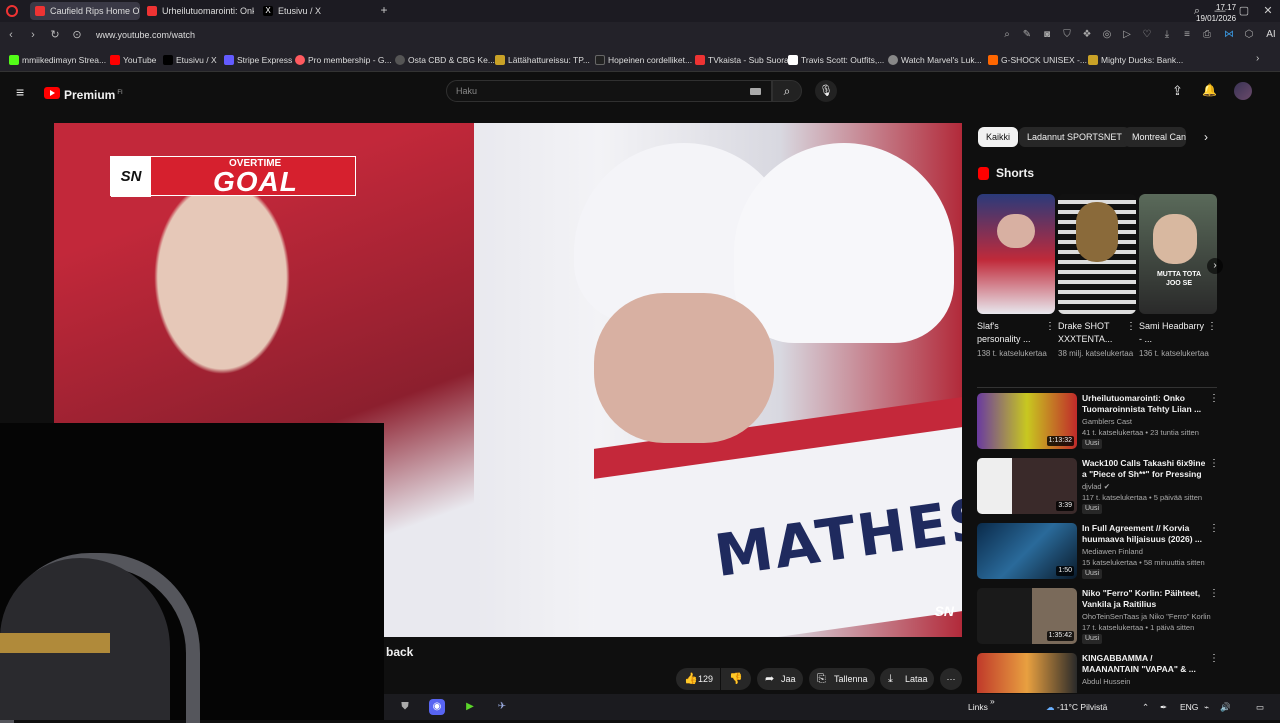  Describe the element at coordinates (998, 137) in the screenshot. I see `chip-all: Kaikki` at that location.